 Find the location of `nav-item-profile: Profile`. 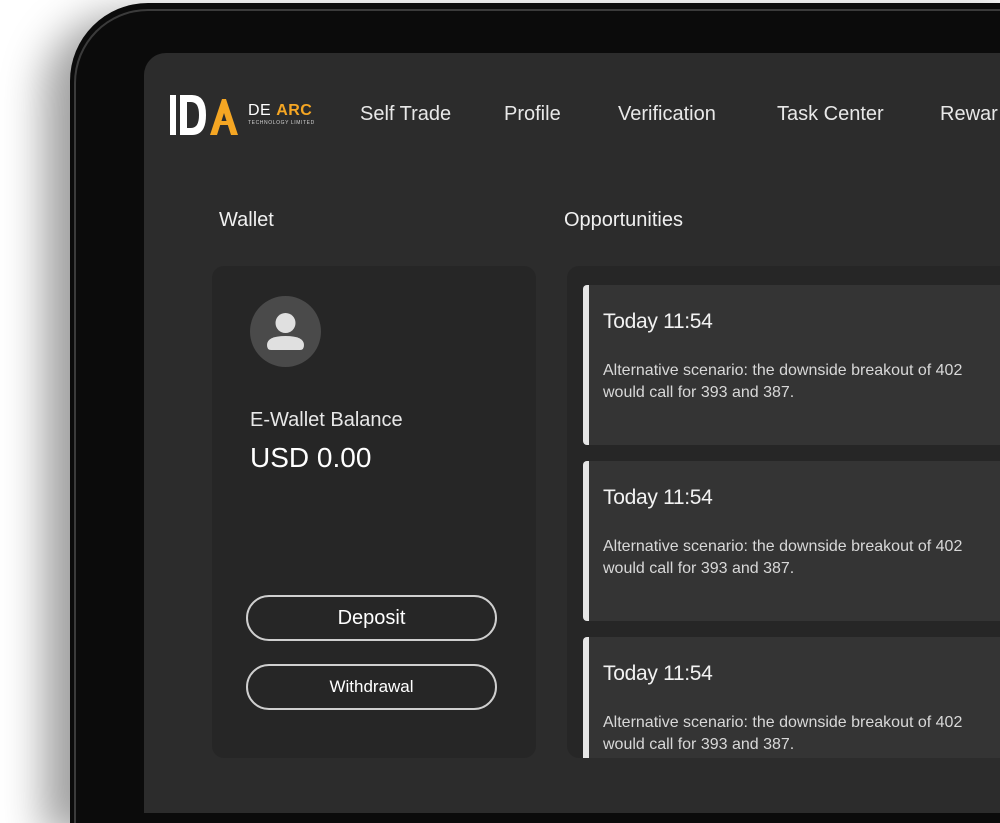

nav-item-profile: Profile is located at coordinates (532, 114).